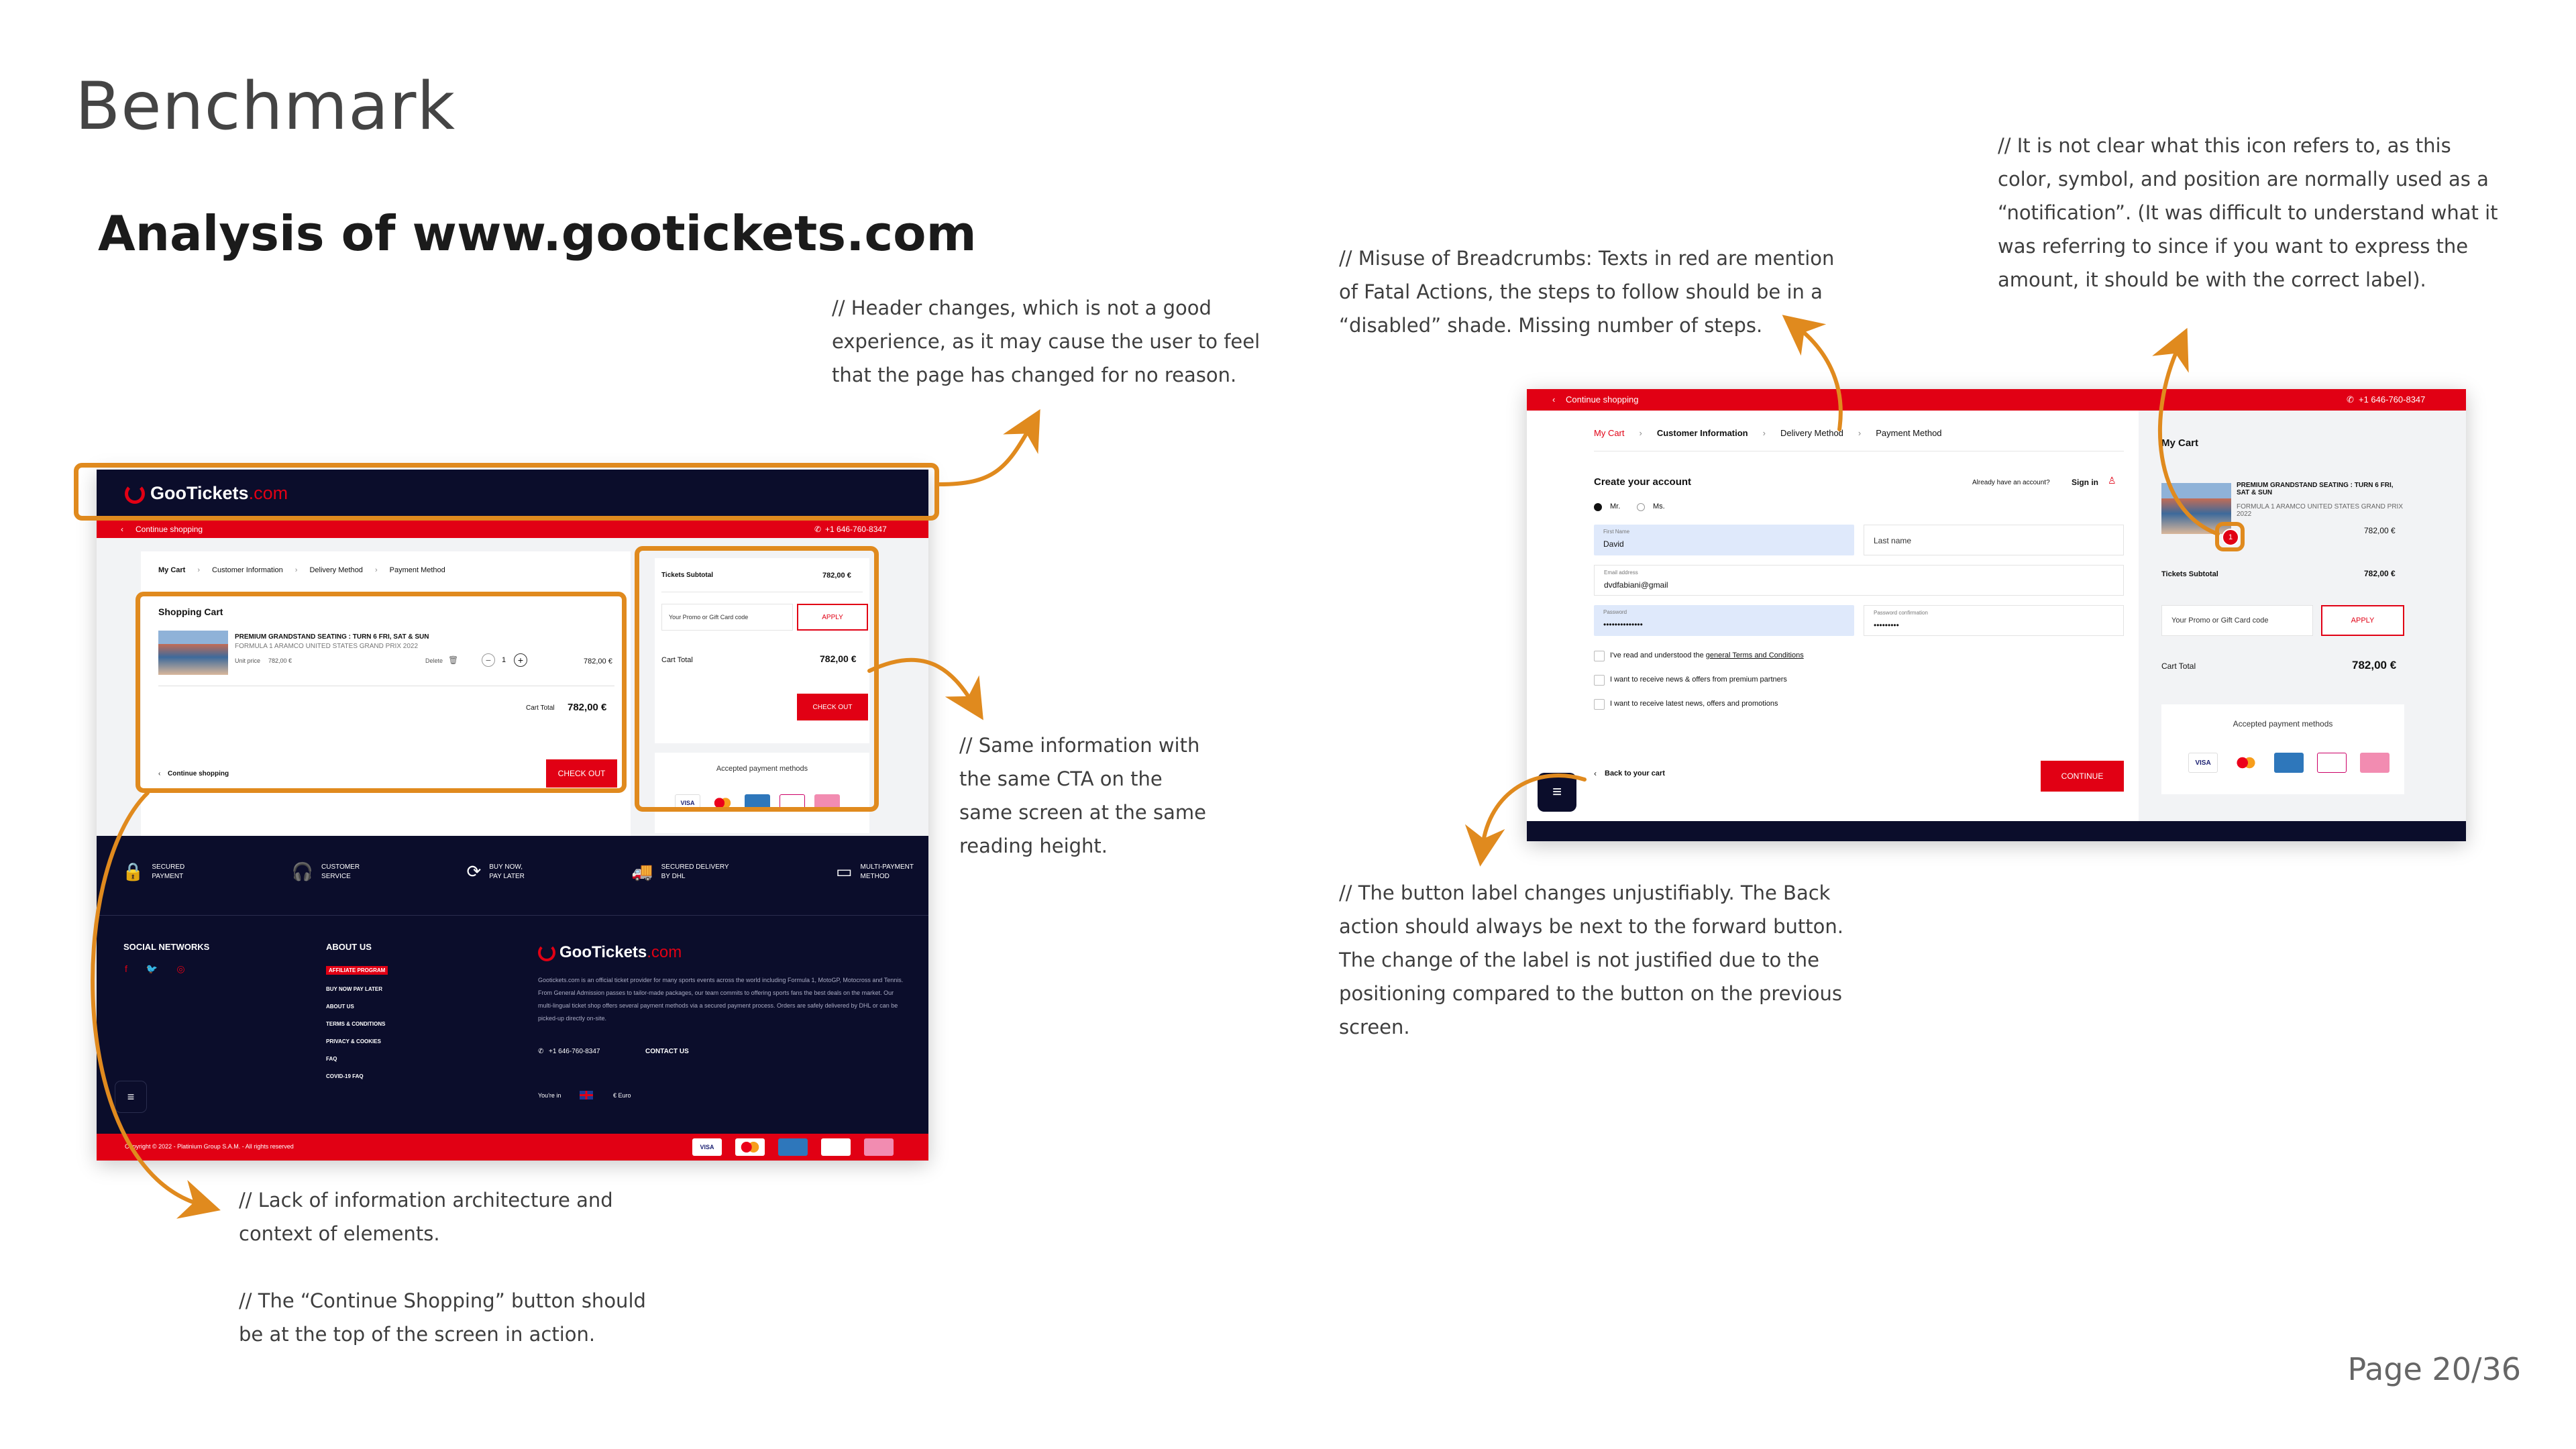 The width and height of the screenshot is (2576, 1449). Describe the element at coordinates (1812, 373) in the screenshot. I see `arrow-breadcrumbs` at that location.